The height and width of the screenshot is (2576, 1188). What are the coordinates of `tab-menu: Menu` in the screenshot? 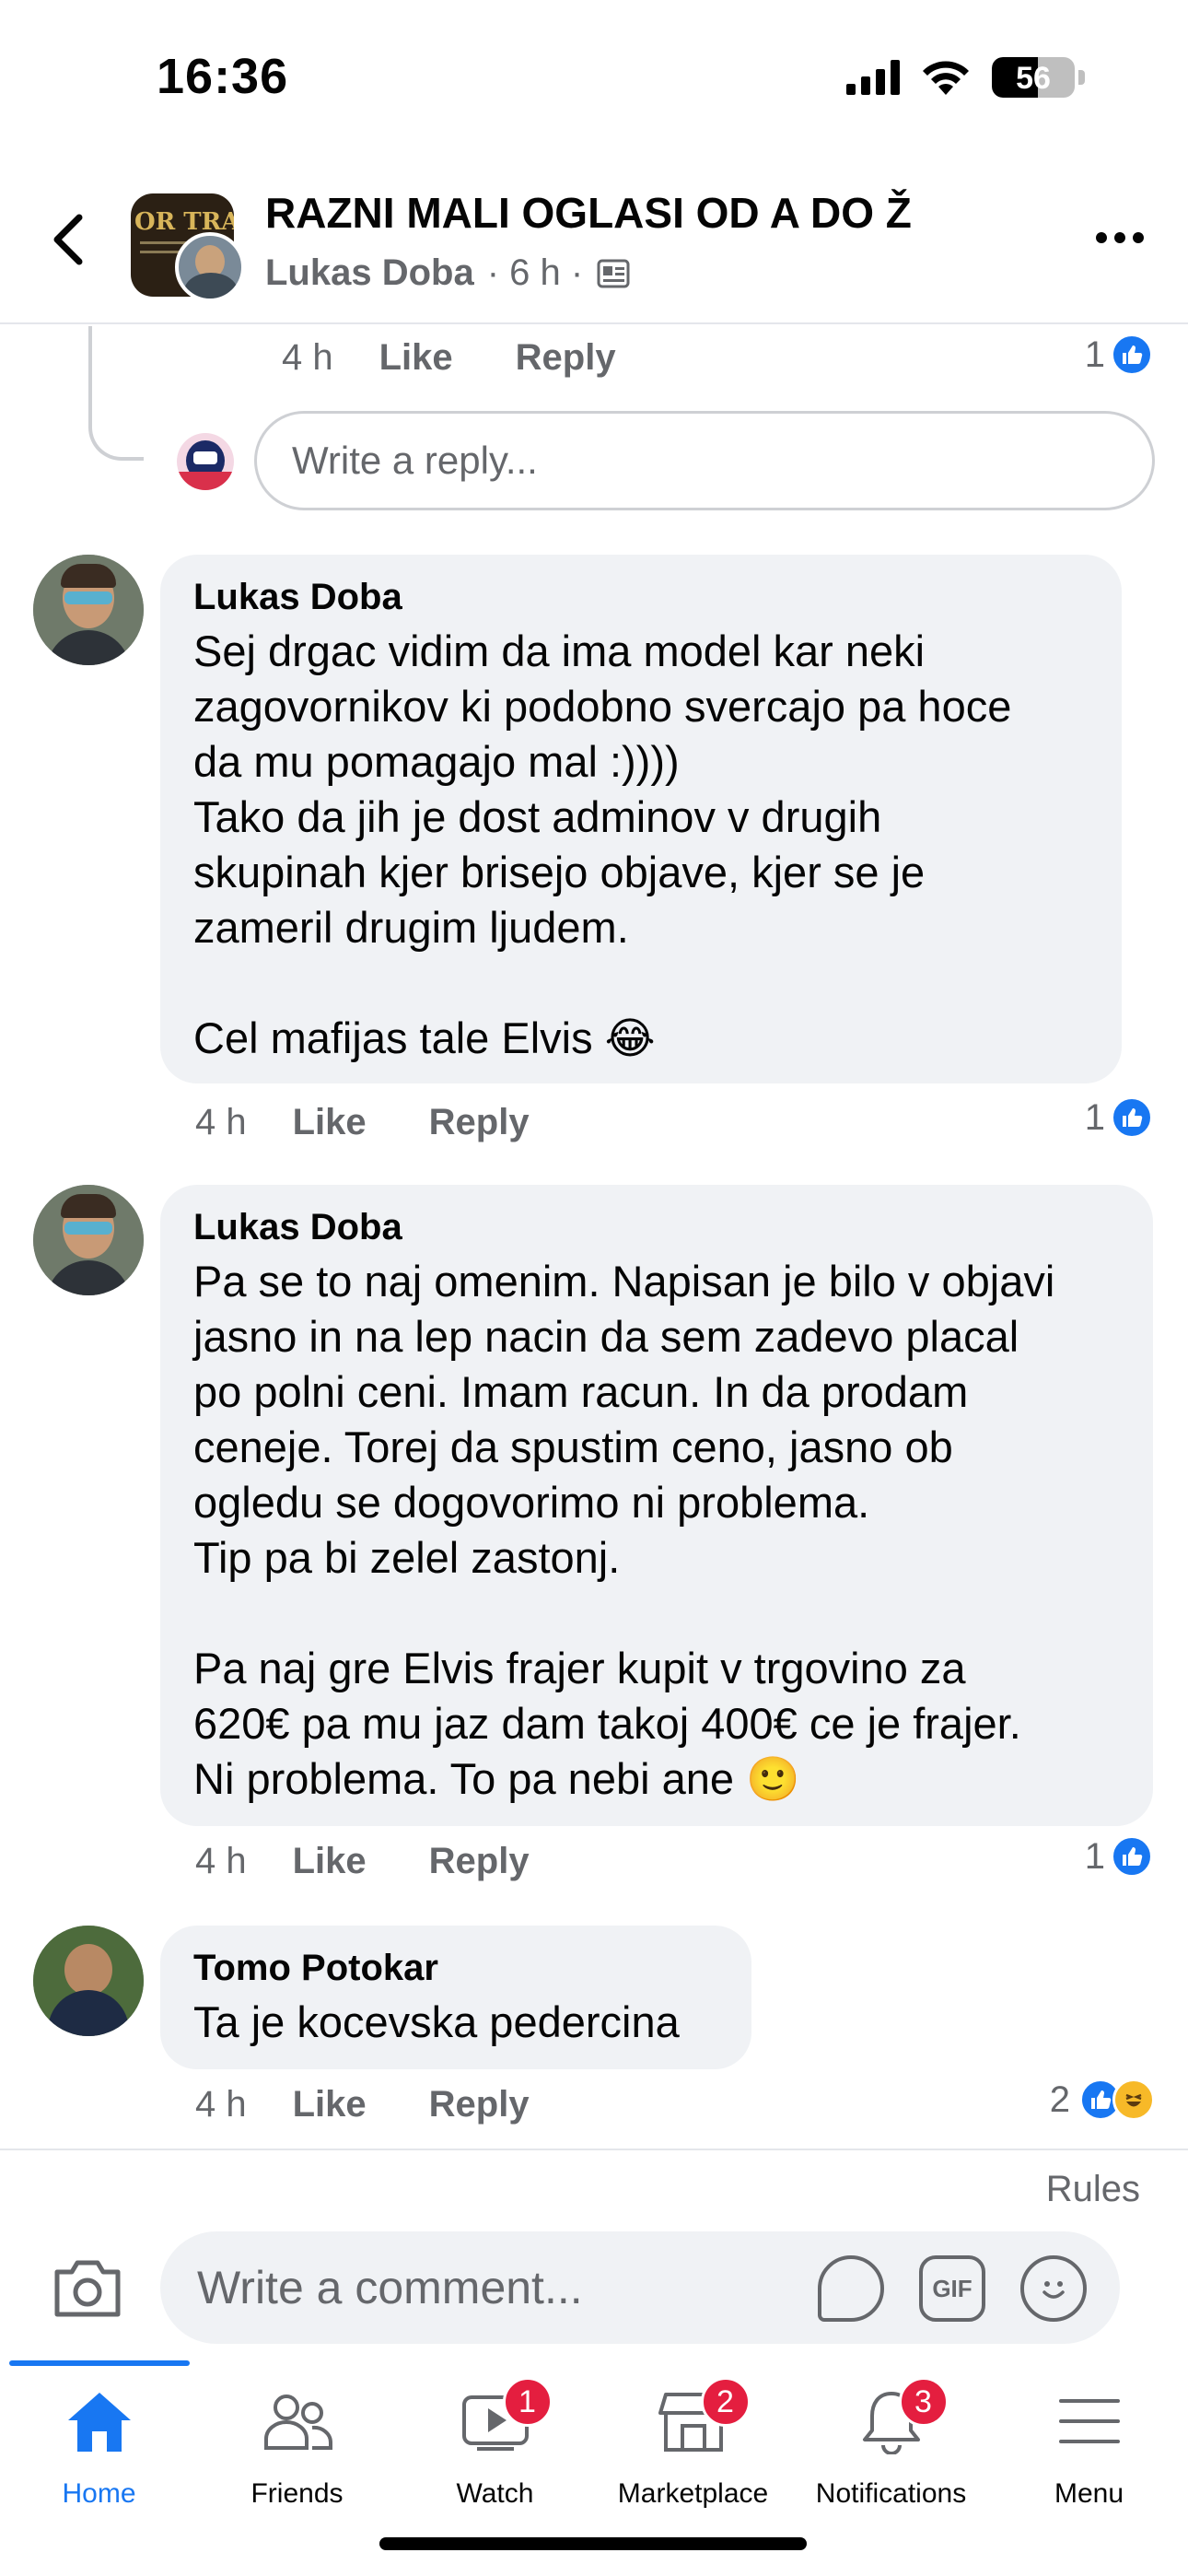 It's located at (1089, 2453).